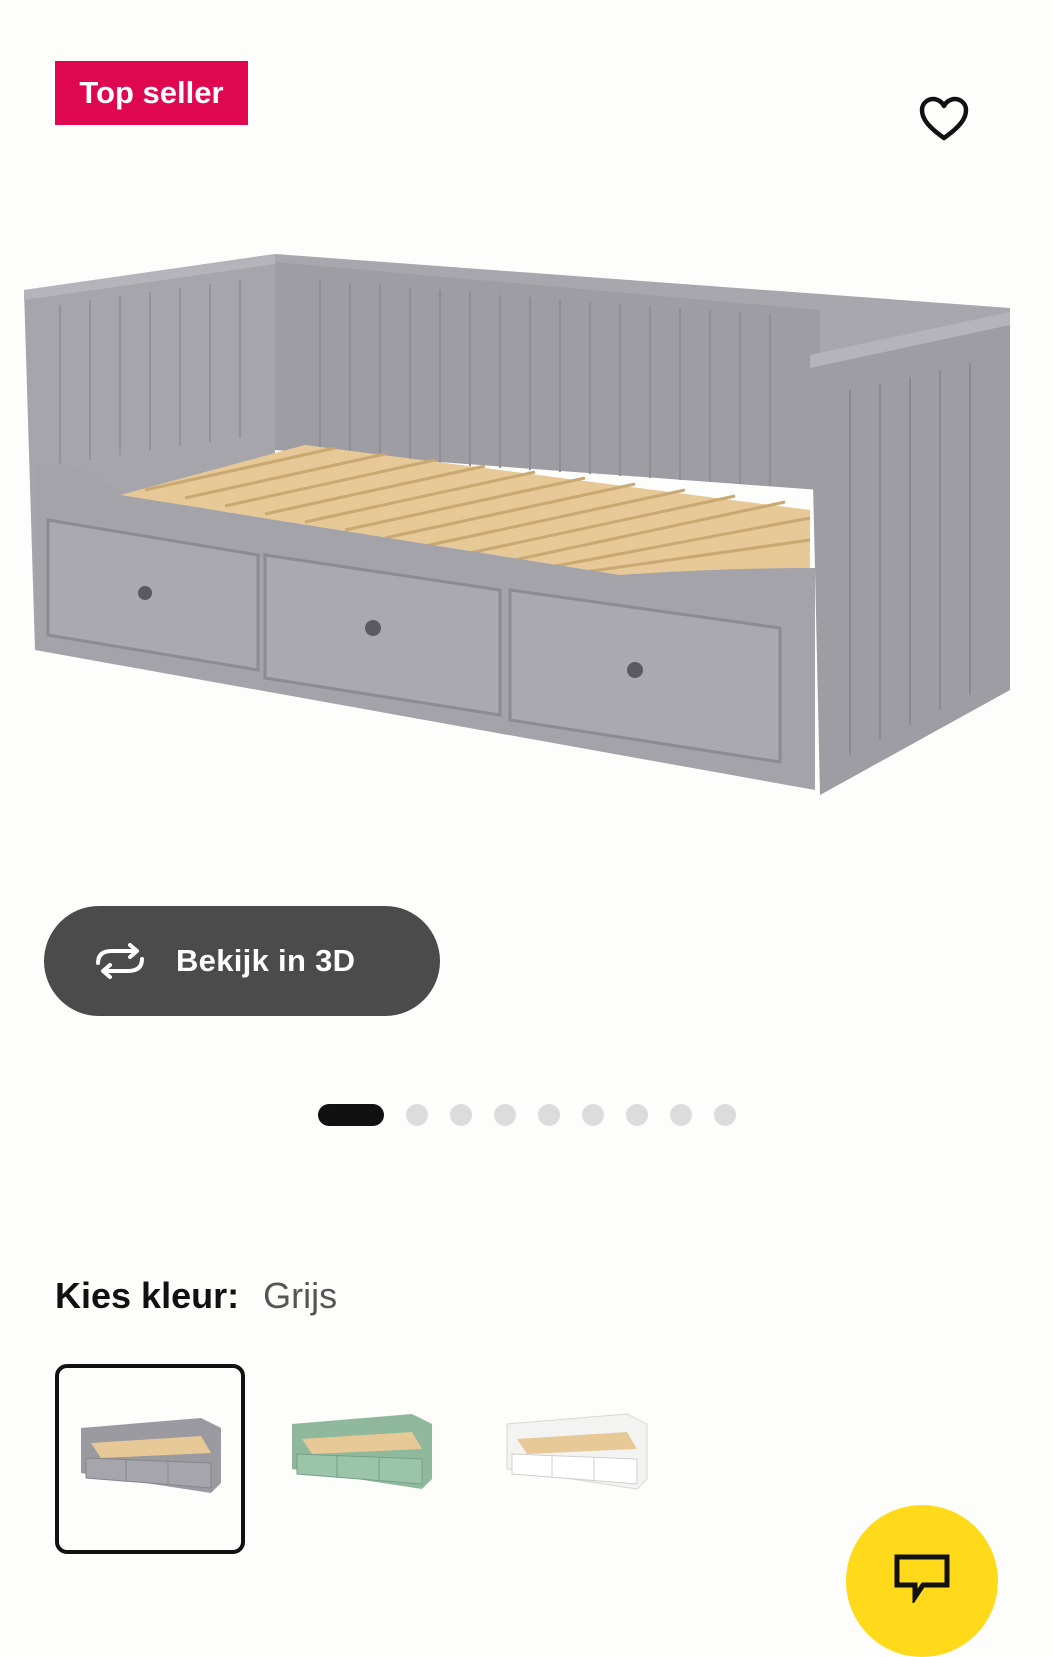 The width and height of the screenshot is (1053, 1657). I want to click on color-label: Kies kleur:, so click(147, 1295).